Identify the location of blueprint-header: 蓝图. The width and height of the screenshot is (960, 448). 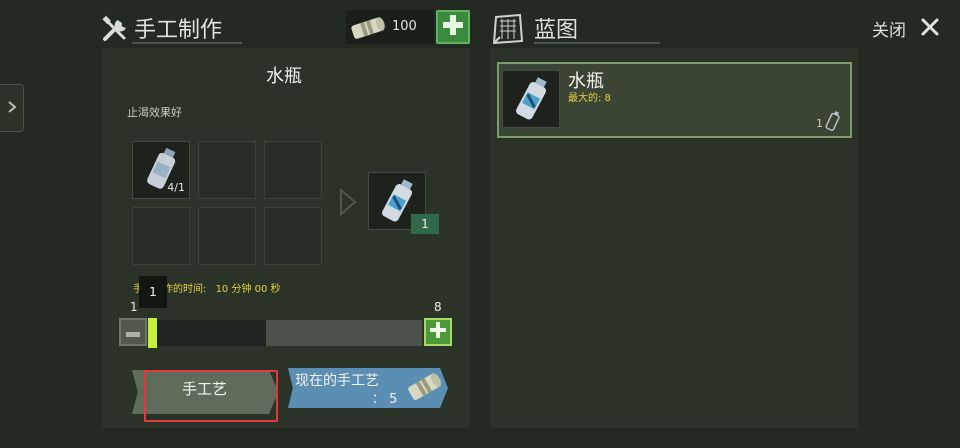
(590, 28).